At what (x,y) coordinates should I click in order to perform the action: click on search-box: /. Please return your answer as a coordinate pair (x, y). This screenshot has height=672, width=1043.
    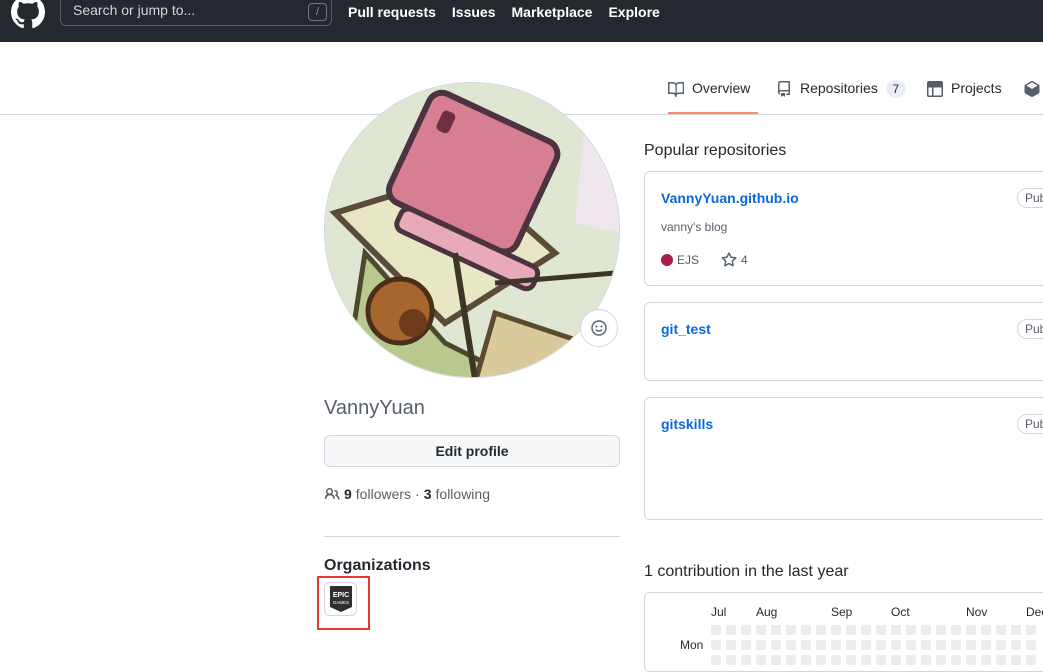
    Looking at the image, I should click on (196, 13).